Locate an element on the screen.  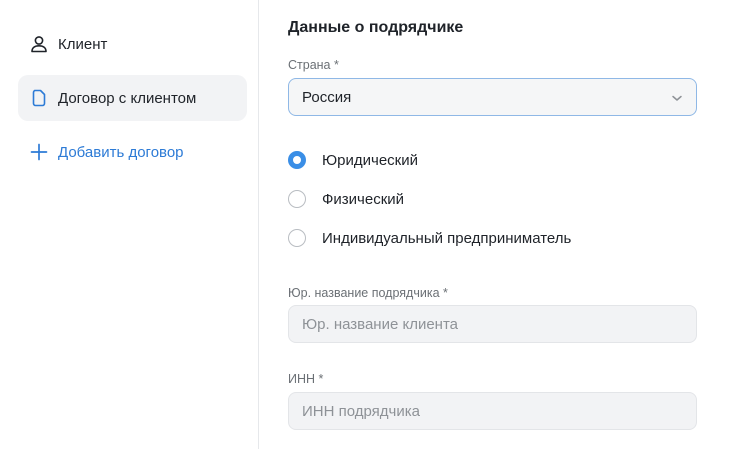
add-contract-label: Добавить договор is located at coordinates (121, 152).